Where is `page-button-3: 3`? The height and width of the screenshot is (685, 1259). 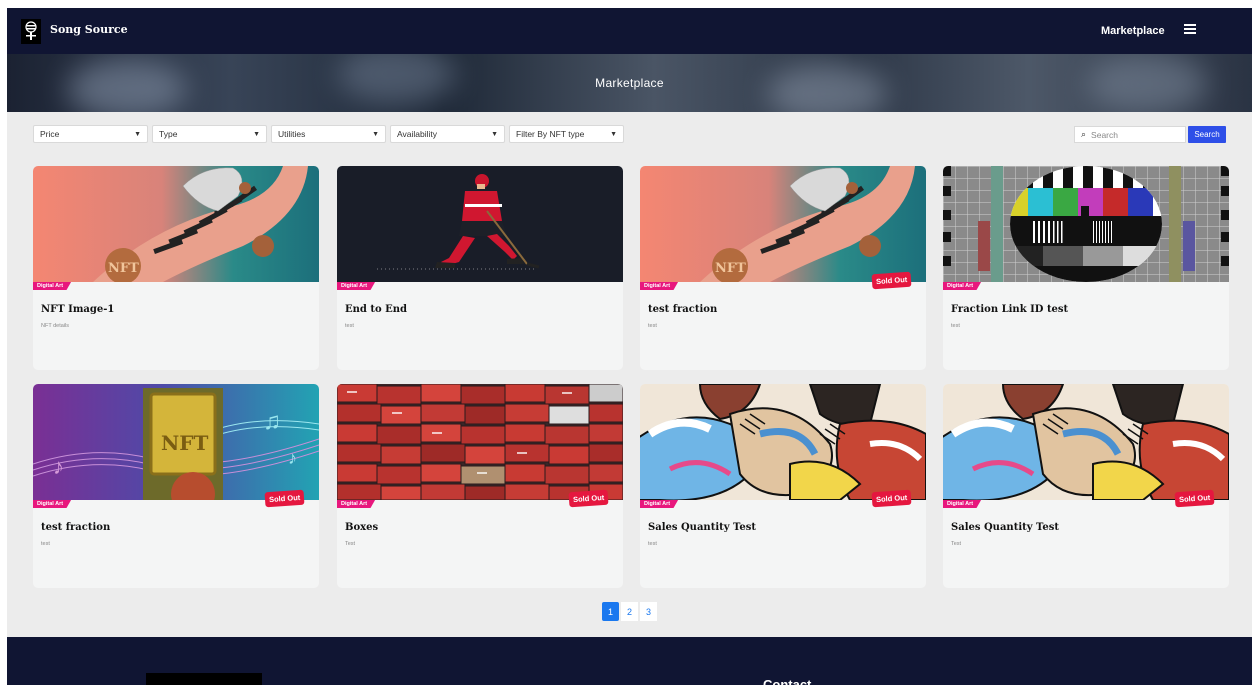
page-button-3: 3 is located at coordinates (648, 611).